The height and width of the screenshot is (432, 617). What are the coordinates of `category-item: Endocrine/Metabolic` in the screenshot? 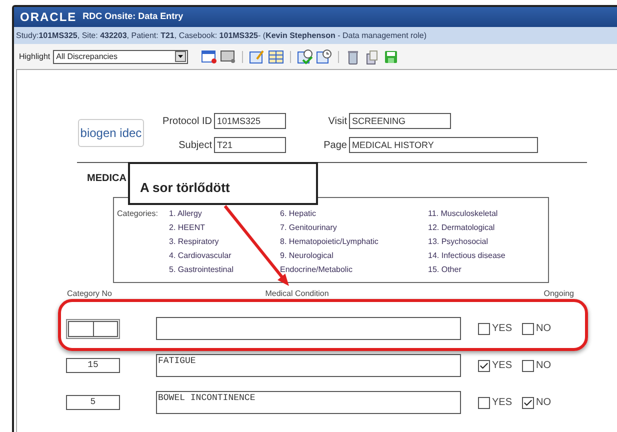 It's located at (317, 270).